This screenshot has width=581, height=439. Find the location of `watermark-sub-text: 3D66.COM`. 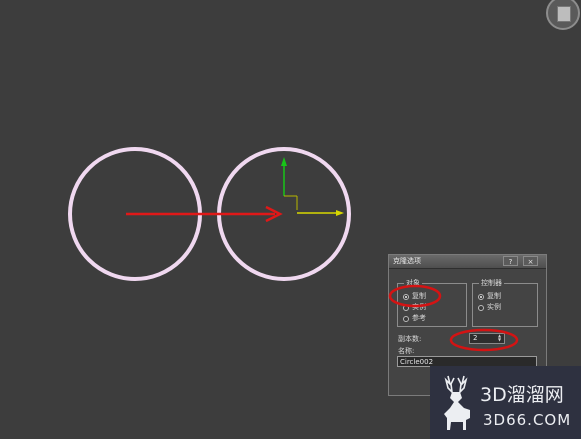

watermark-sub-text: 3D66.COM is located at coordinates (527, 420).